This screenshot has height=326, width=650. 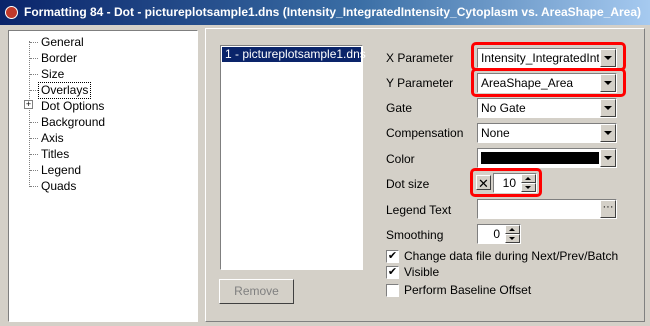 What do you see at coordinates (420, 83) in the screenshot?
I see `y-parameter-label: Y Parameter` at bounding box center [420, 83].